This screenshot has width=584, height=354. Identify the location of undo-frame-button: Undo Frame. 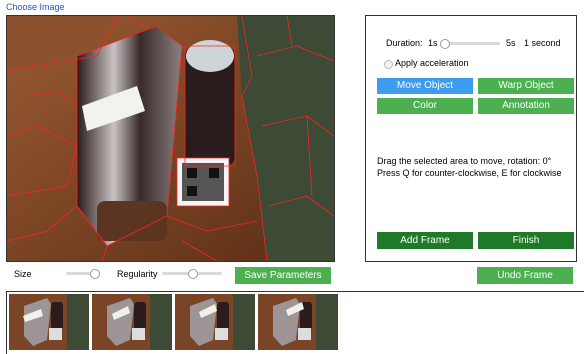
(525, 275).